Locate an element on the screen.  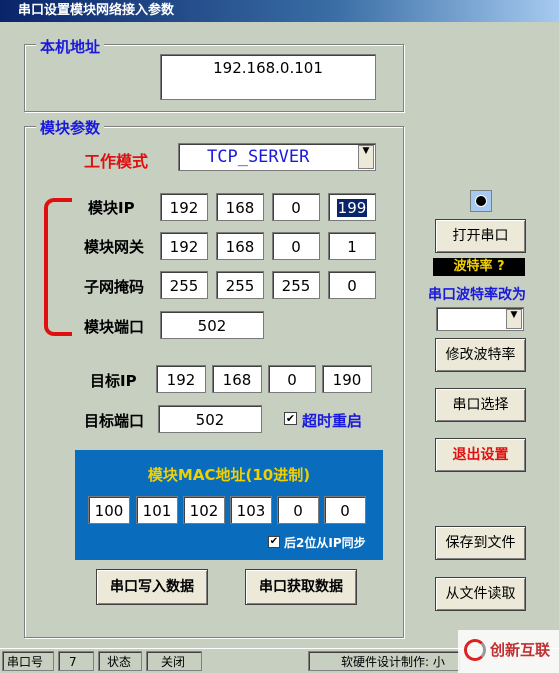
mac-byte-6: 0 is located at coordinates (345, 510).